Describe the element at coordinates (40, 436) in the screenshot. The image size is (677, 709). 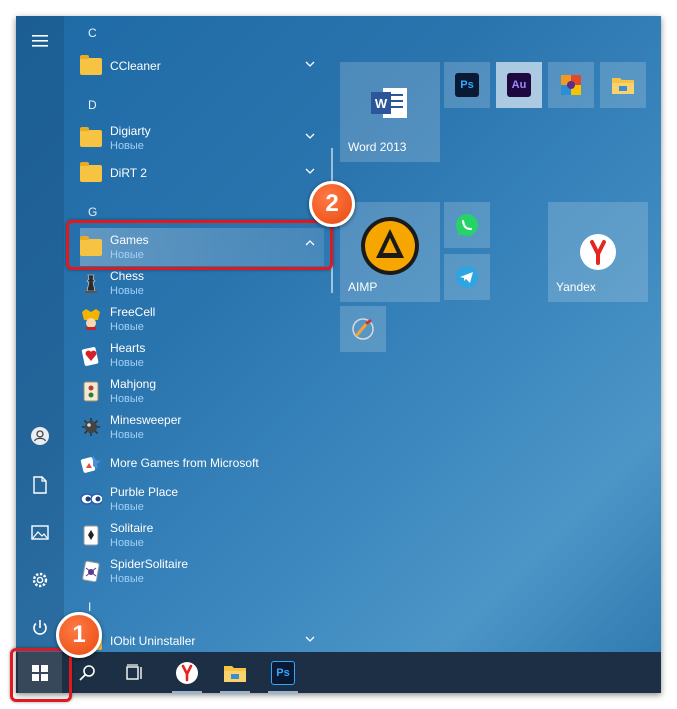
I see `user-icon` at that location.